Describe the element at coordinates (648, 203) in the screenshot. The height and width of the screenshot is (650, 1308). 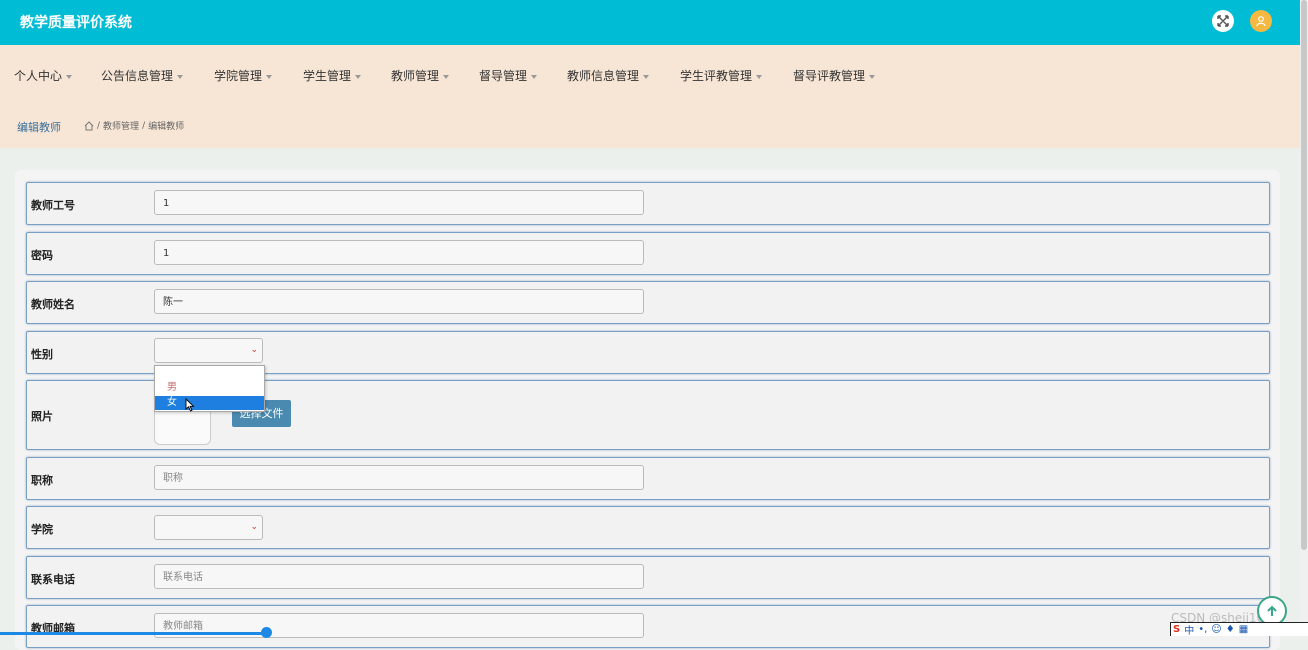
I see `form-row-teacher-id: 教师工号 1` at that location.